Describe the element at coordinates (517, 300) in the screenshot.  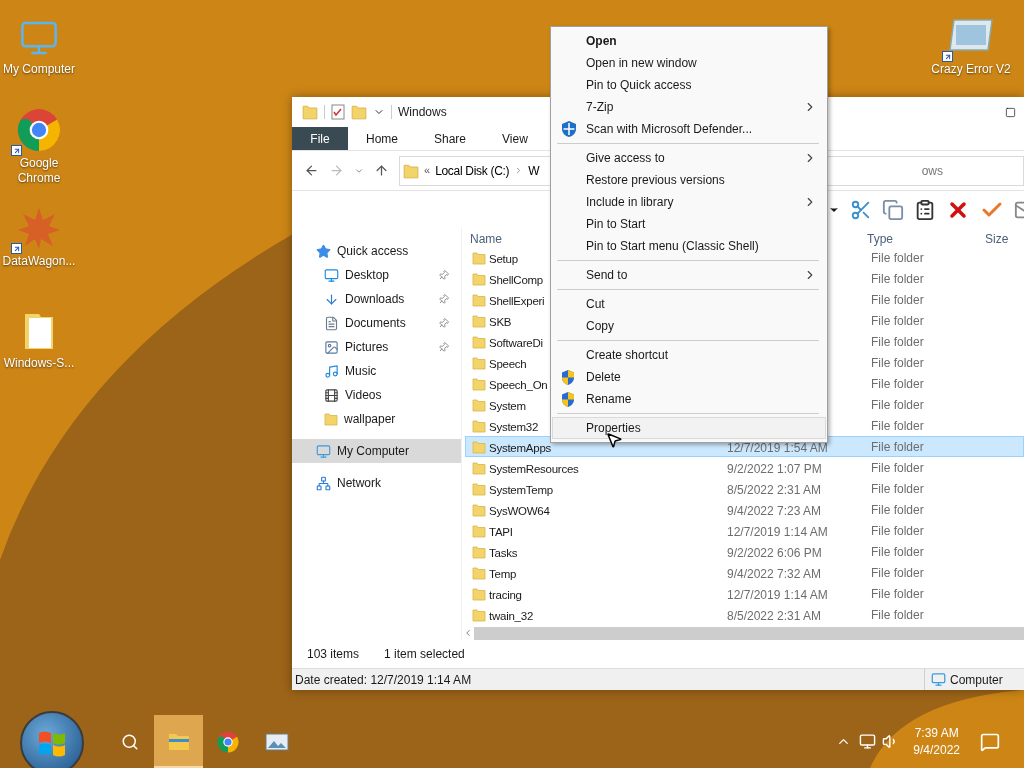
I see `file-name: ShellExperi` at that location.